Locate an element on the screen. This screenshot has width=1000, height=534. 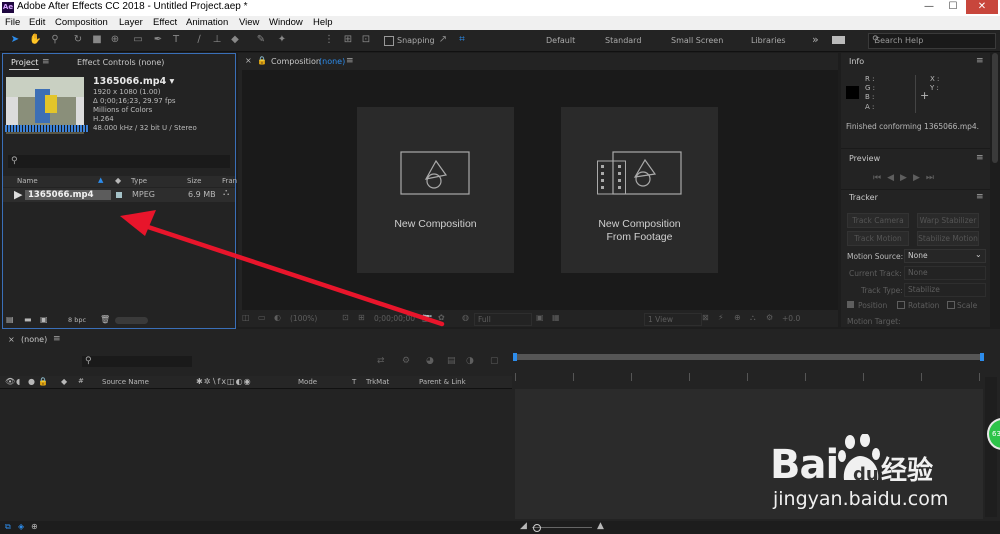
menu-composition: Composition is located at coordinates (81, 22).